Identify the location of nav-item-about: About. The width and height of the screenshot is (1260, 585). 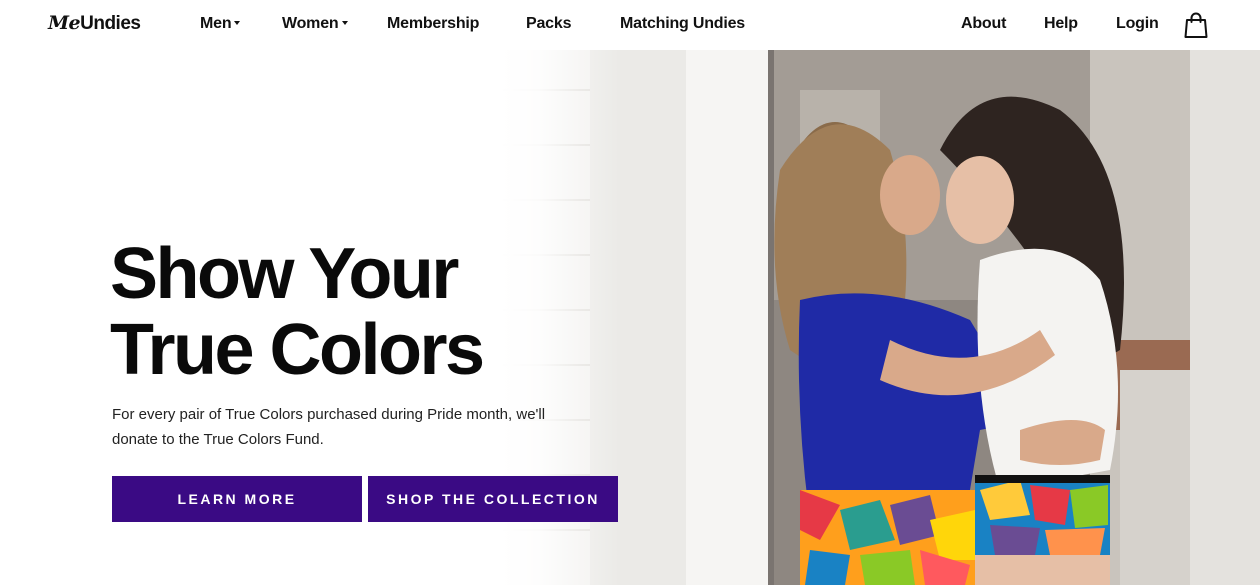
(983, 24).